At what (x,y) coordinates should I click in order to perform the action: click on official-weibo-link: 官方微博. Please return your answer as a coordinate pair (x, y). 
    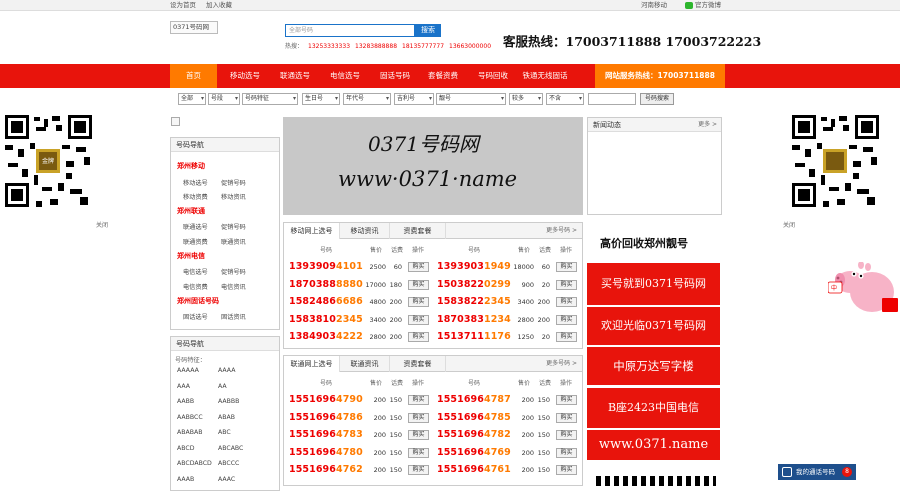
    Looking at the image, I should click on (708, 5).